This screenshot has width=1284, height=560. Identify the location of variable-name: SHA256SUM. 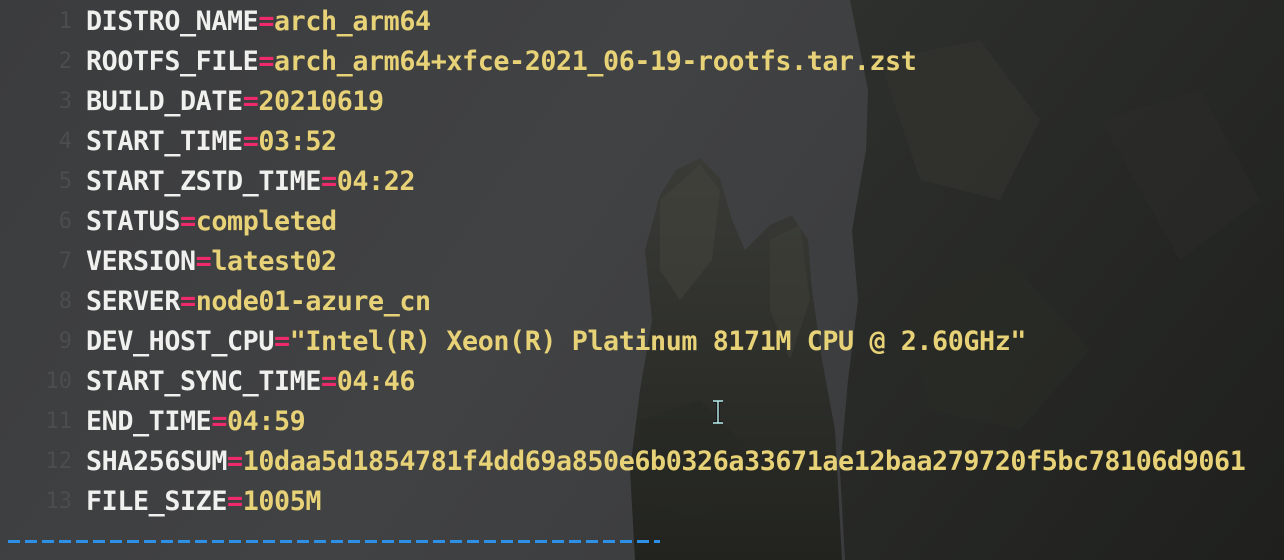
(157, 461).